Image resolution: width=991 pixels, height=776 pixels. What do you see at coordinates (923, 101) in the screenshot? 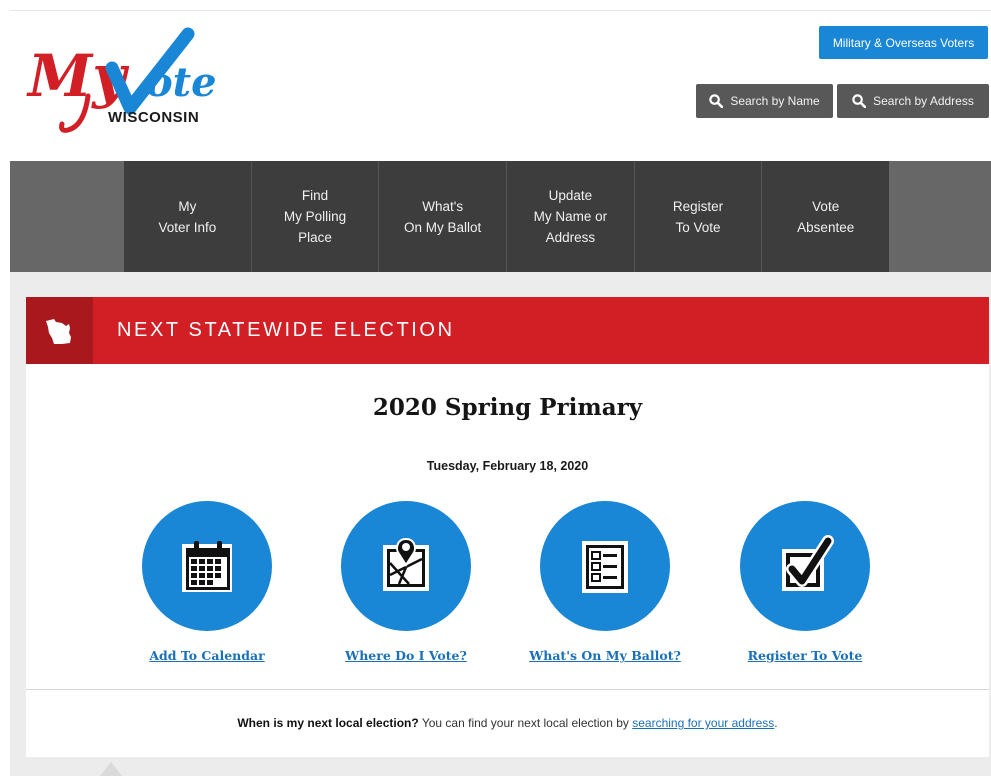
I see `search-by-address-label: Search by Address` at bounding box center [923, 101].